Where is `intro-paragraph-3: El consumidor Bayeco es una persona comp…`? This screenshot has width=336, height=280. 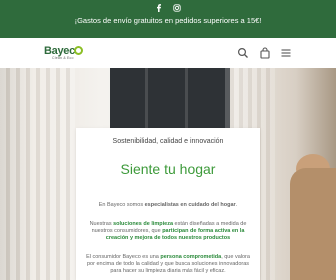
intro-paragraph-3: El consumidor Bayeco es una persona comp… is located at coordinates (168, 264).